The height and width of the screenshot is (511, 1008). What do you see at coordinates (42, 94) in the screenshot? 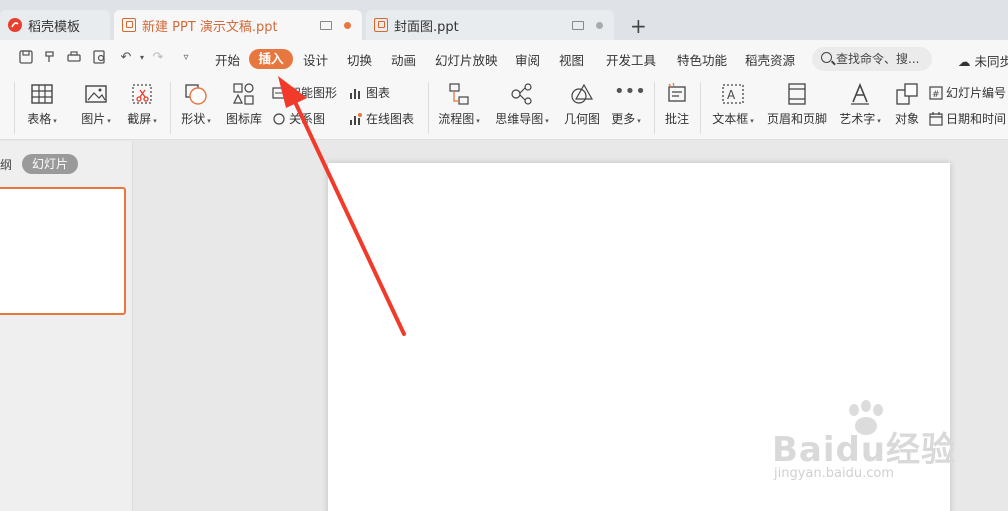
I see `table-icon` at bounding box center [42, 94].